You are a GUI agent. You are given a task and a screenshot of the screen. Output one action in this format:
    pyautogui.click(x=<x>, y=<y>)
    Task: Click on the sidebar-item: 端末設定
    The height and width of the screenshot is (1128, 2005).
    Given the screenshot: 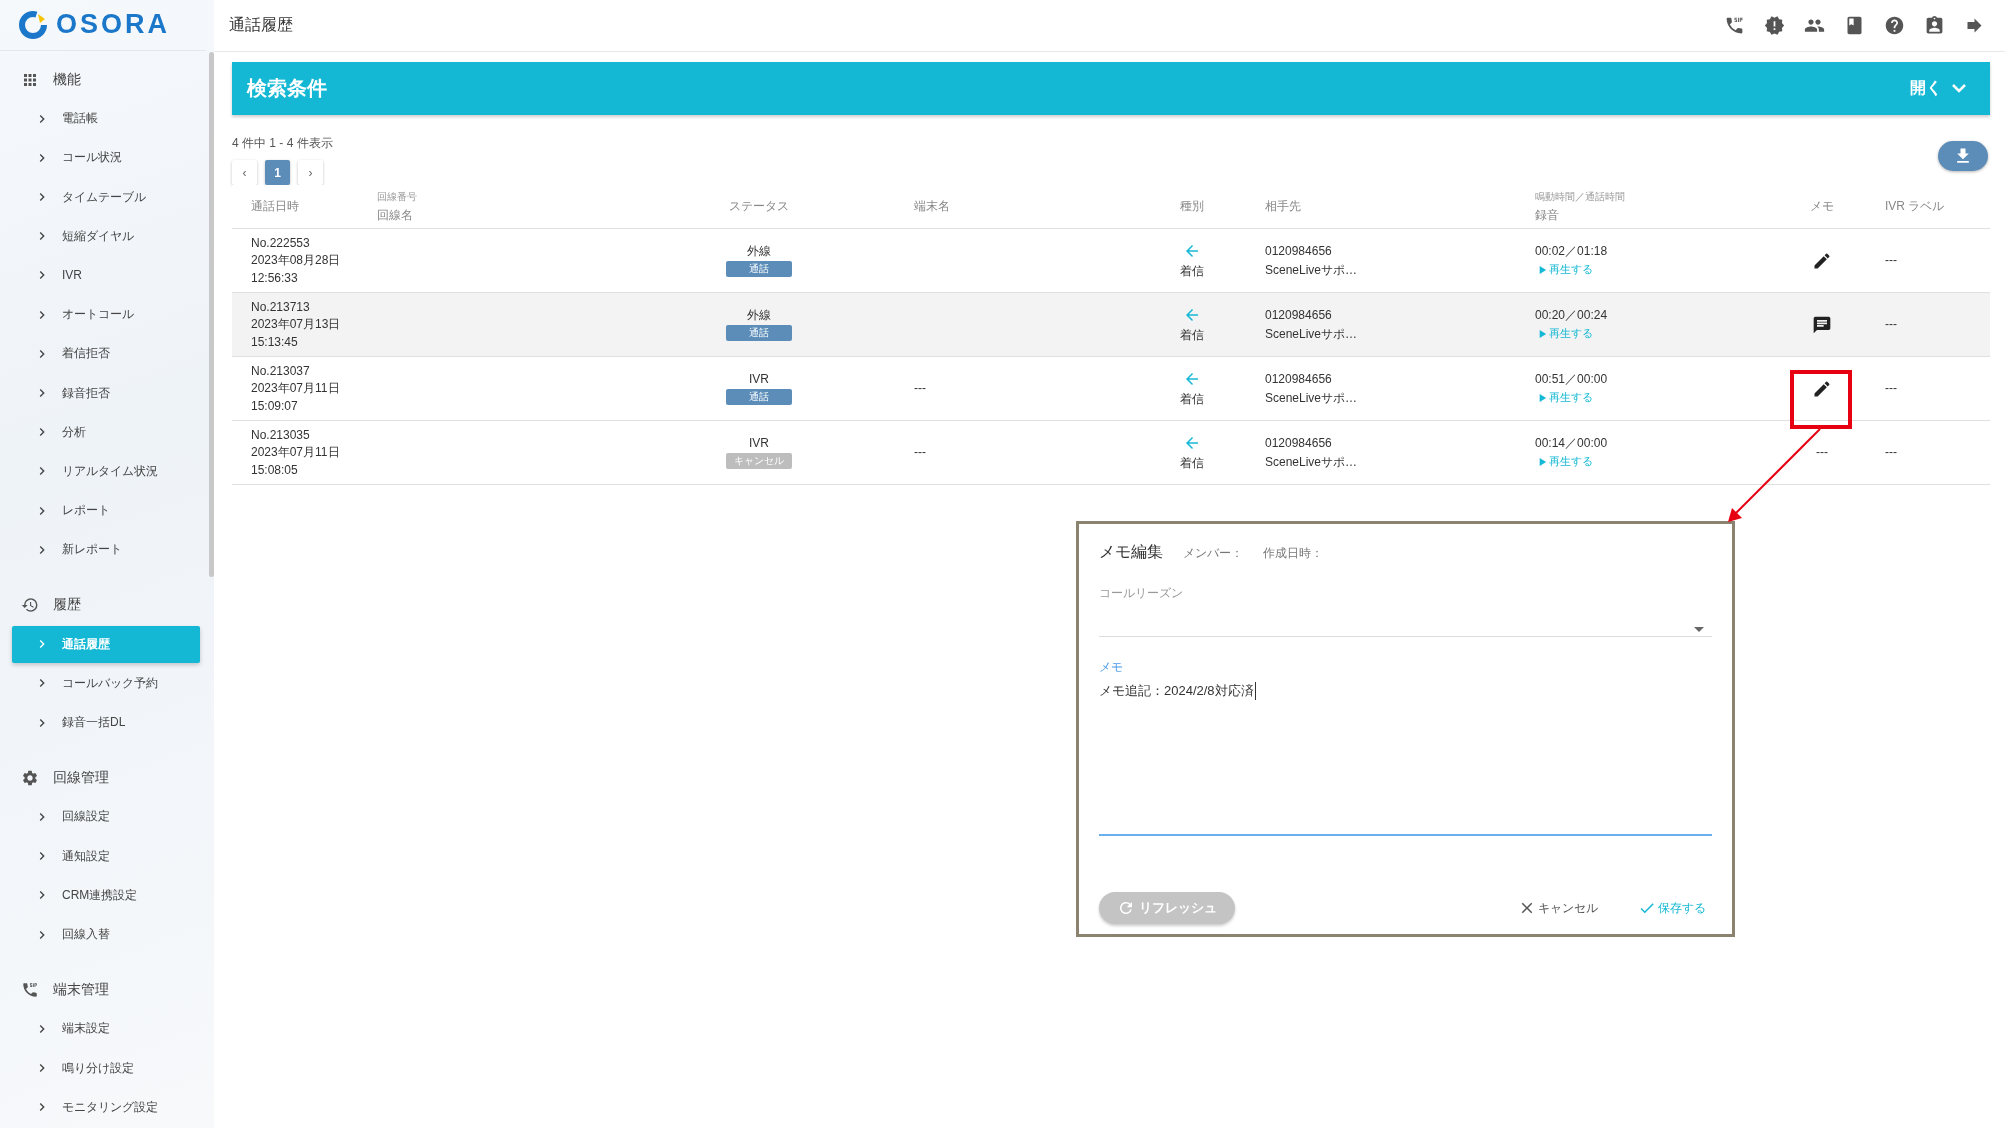 What is the action you would take?
    pyautogui.click(x=106, y=1029)
    